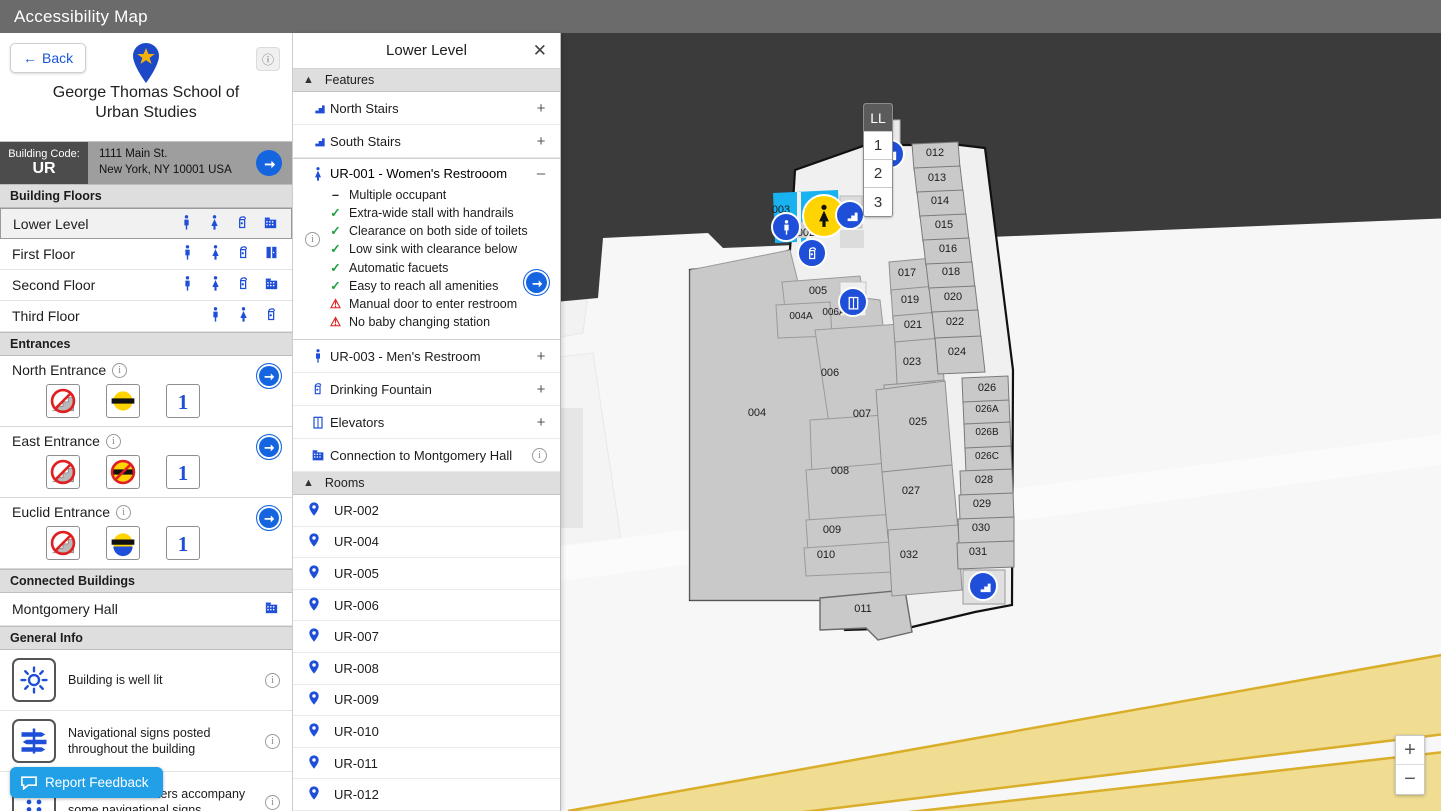  Describe the element at coordinates (426, 455) in the screenshot. I see `feature-row: Connection to Montgomery Hall i` at that location.